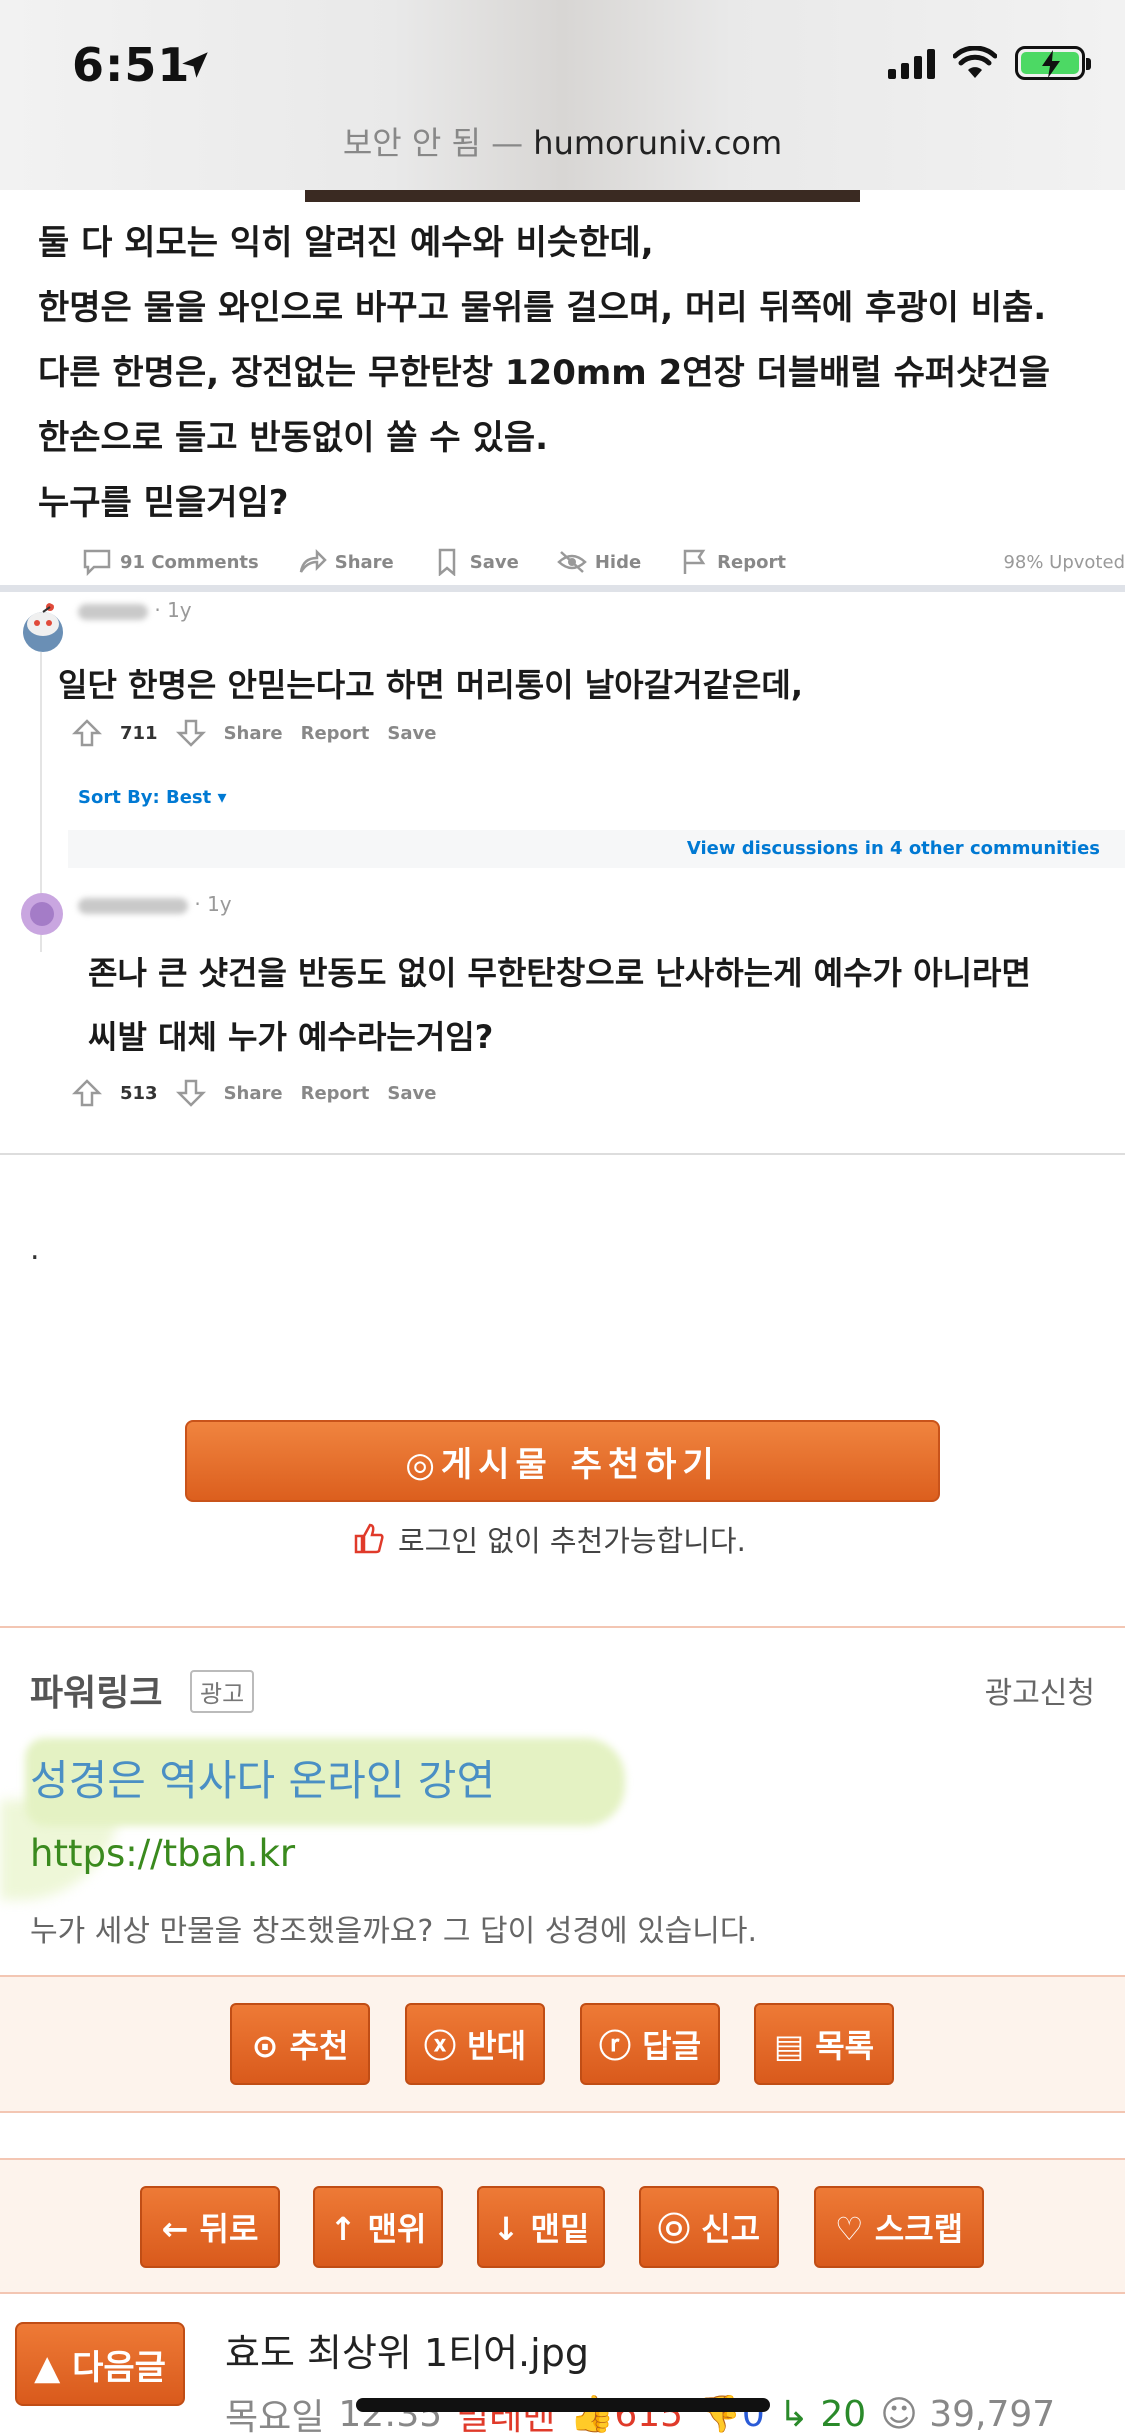 The image size is (1125, 2436). What do you see at coordinates (369, 1538) in the screenshot?
I see `thumbs-up-icon` at bounding box center [369, 1538].